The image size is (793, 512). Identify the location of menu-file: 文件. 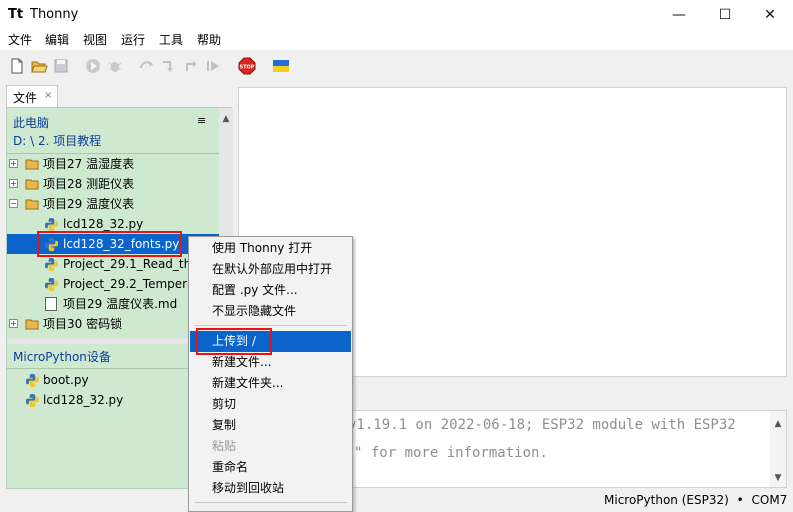
(20, 40).